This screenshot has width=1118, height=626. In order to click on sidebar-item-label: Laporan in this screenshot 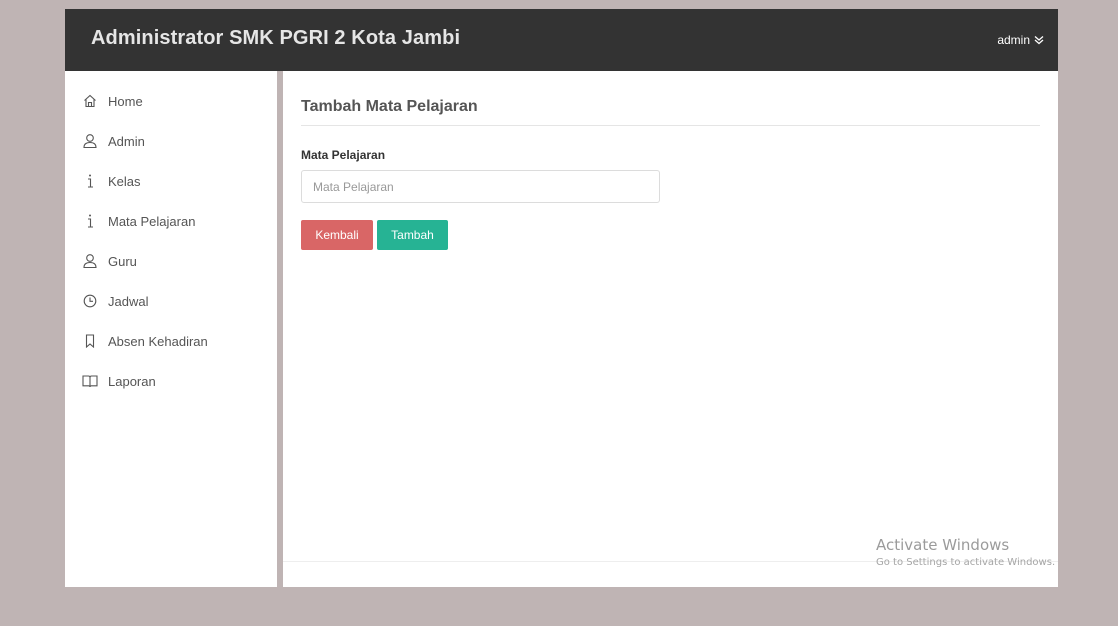, I will do `click(132, 381)`.